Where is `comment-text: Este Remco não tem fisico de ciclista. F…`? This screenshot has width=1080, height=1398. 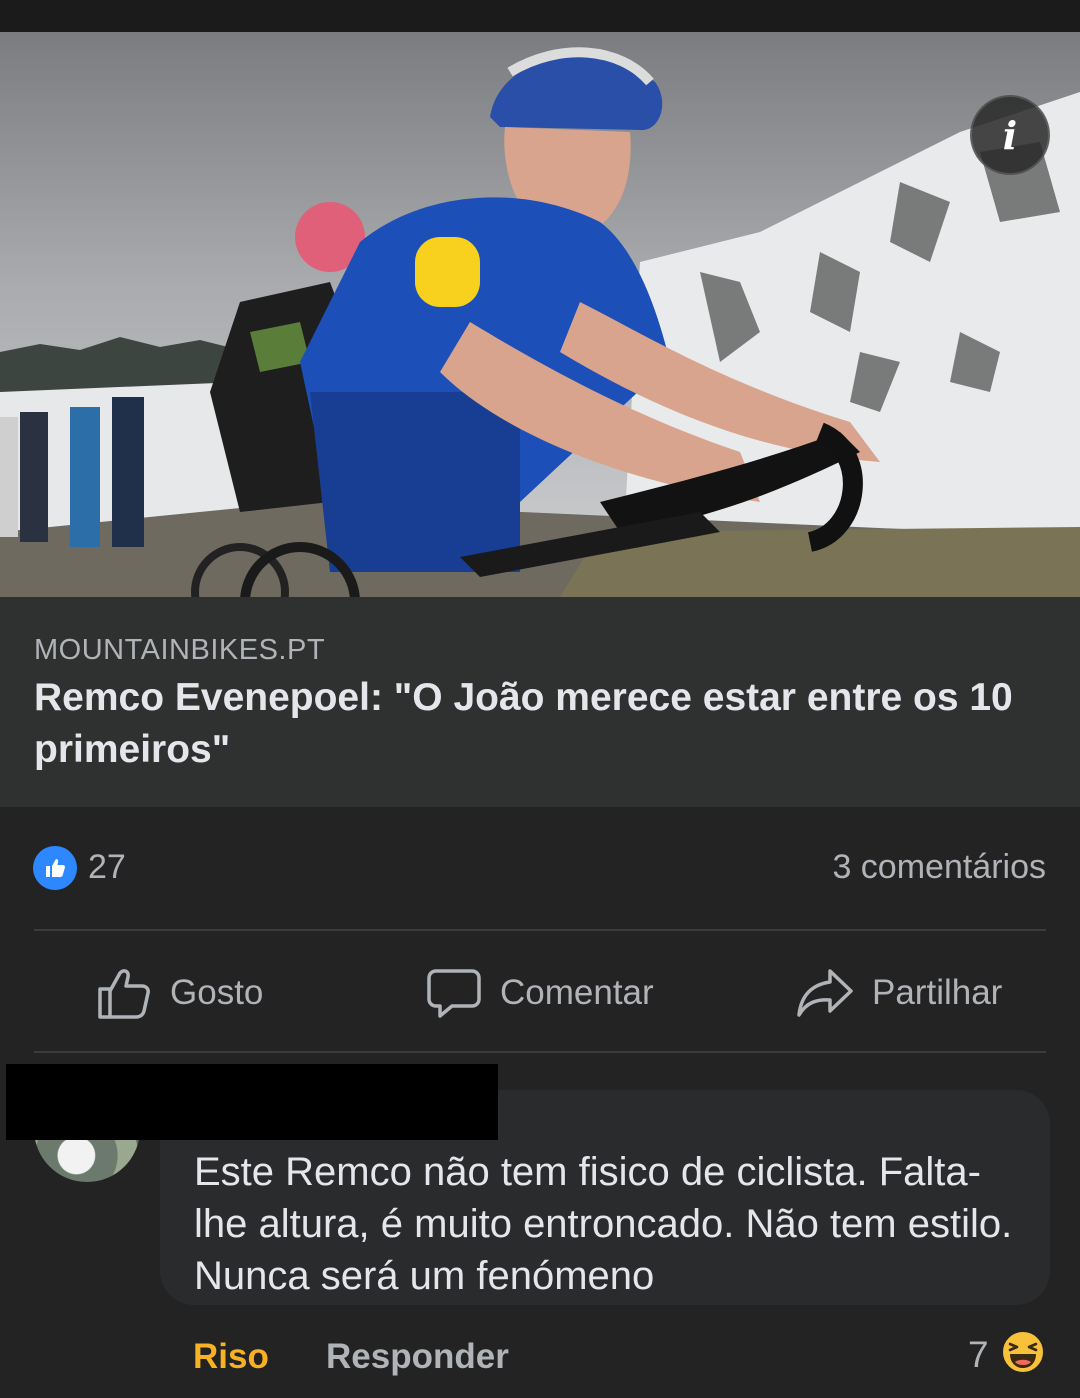 comment-text: Este Remco não tem fisico de ciclista. F… is located at coordinates (603, 1224).